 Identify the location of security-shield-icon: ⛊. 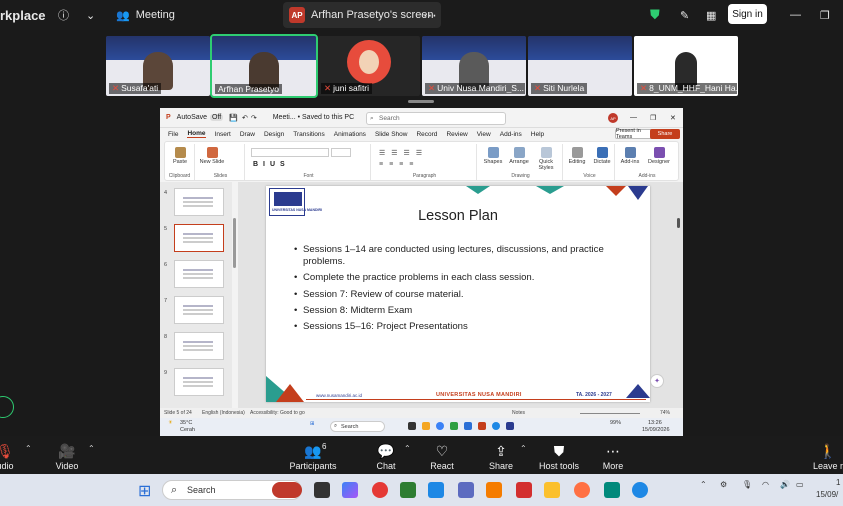
(655, 15).